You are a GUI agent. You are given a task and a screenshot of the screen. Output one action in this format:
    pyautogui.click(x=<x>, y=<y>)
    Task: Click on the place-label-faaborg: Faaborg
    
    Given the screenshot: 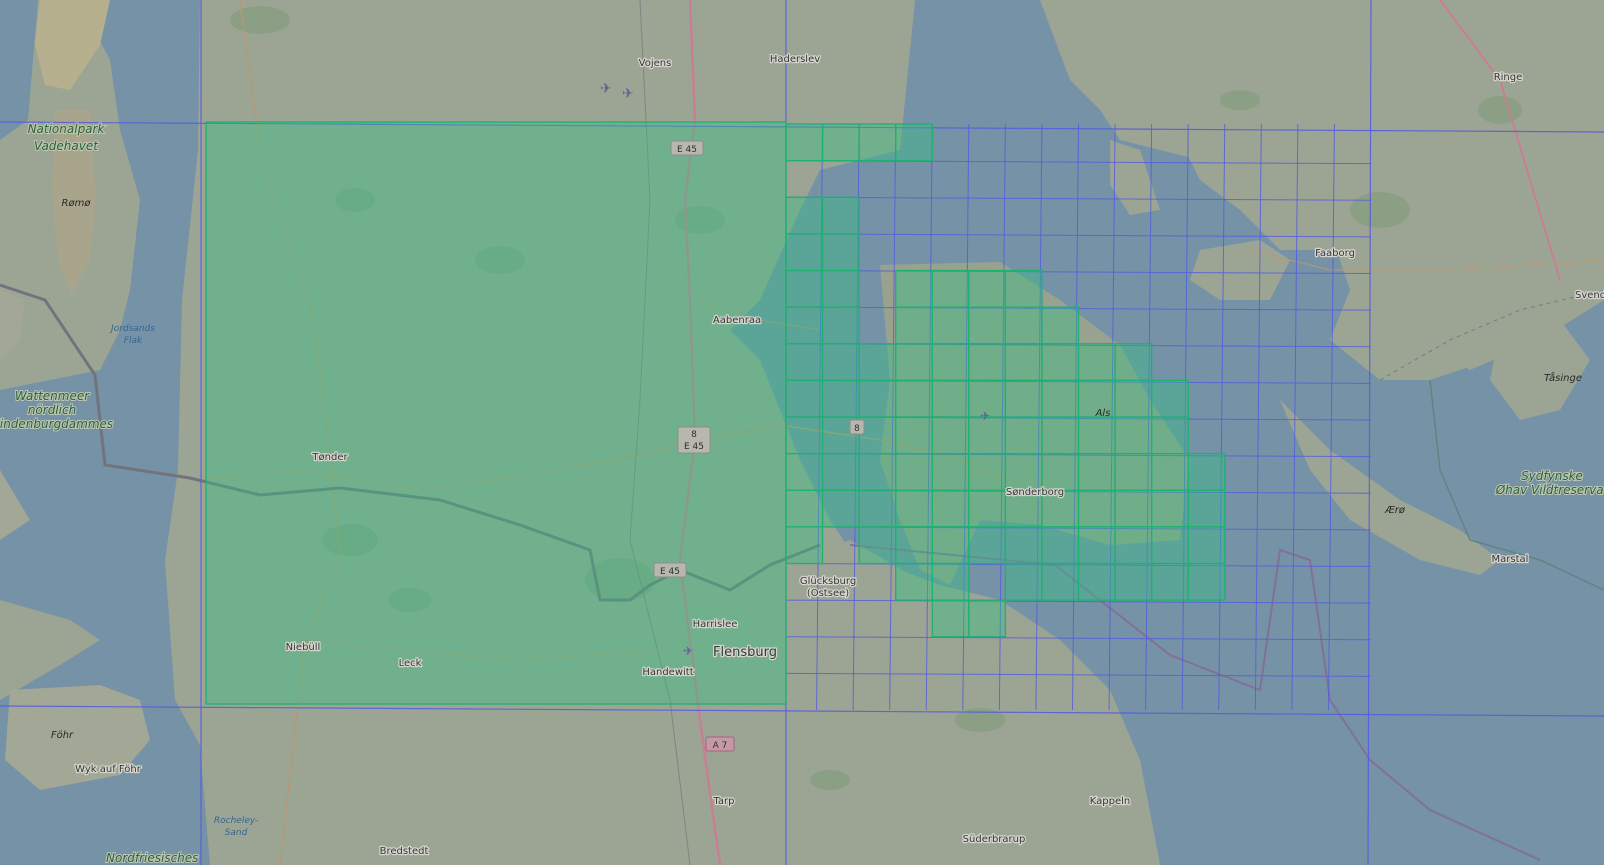 What is the action you would take?
    pyautogui.click(x=1335, y=254)
    